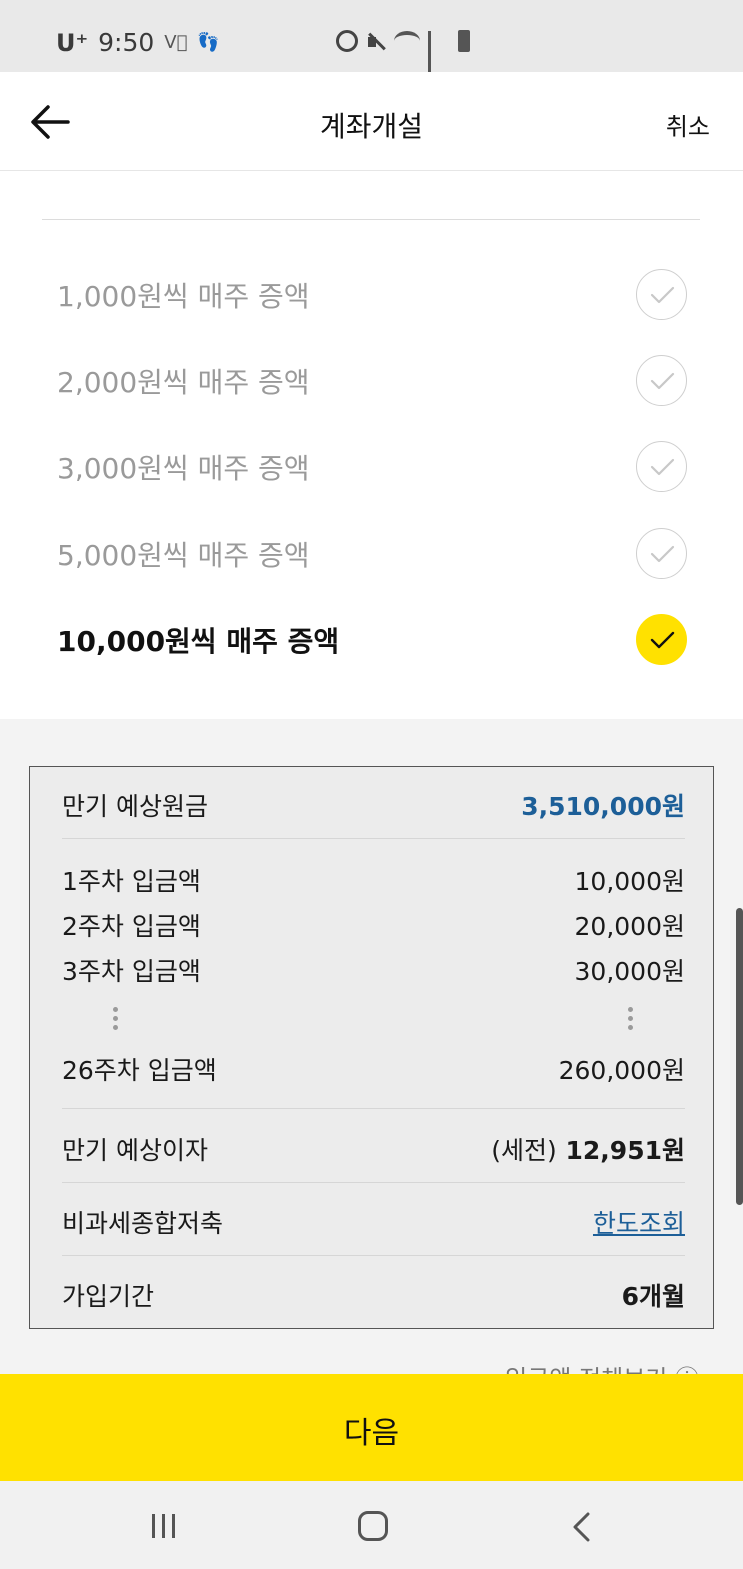  I want to click on volte-icon: V⃝, so click(176, 42).